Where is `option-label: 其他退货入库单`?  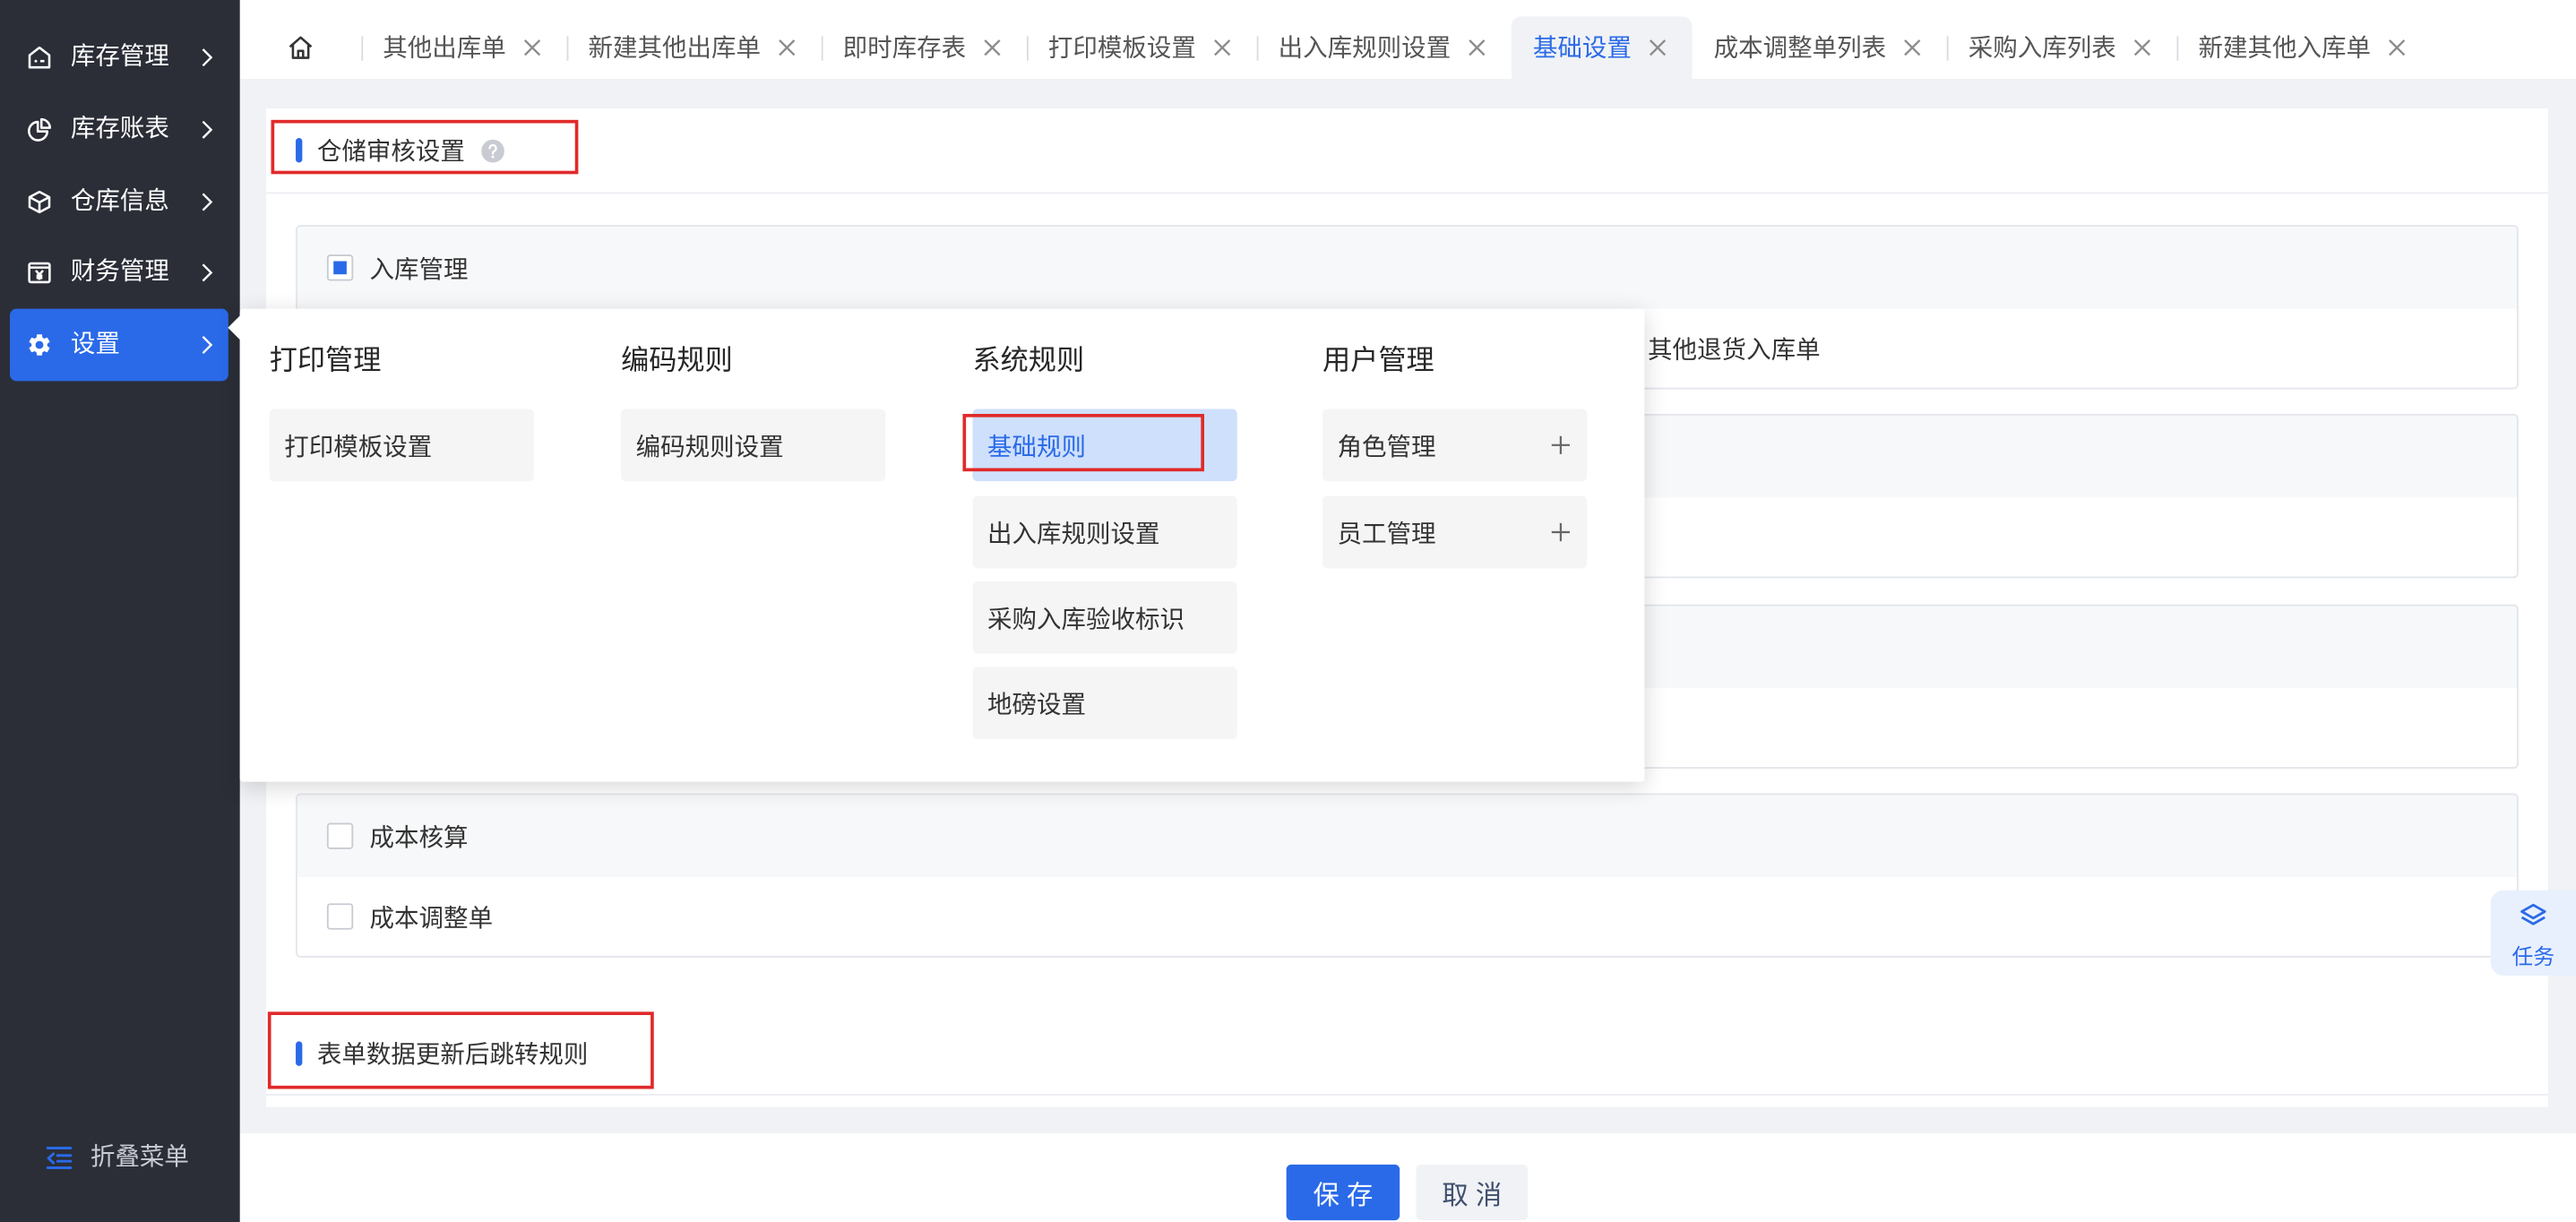
option-label: 其他退货入库单 is located at coordinates (1734, 350).